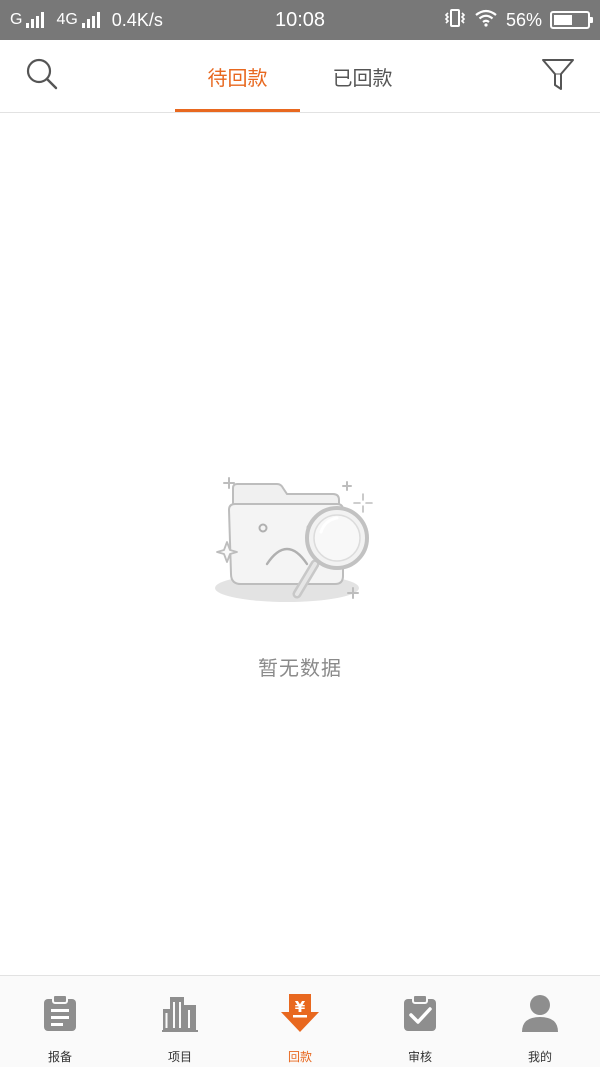 The width and height of the screenshot is (600, 1067). I want to click on nav-label: 审核, so click(419, 1057).